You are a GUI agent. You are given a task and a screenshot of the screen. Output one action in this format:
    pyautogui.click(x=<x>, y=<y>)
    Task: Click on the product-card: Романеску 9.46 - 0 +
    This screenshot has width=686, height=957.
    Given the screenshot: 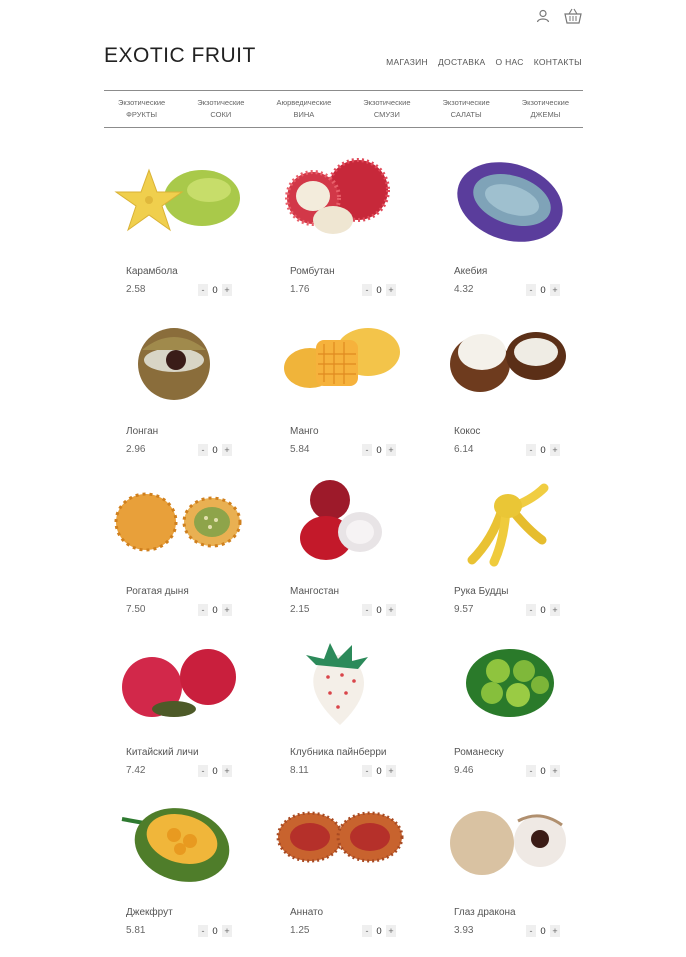 What is the action you would take?
    pyautogui.click(x=502, y=706)
    